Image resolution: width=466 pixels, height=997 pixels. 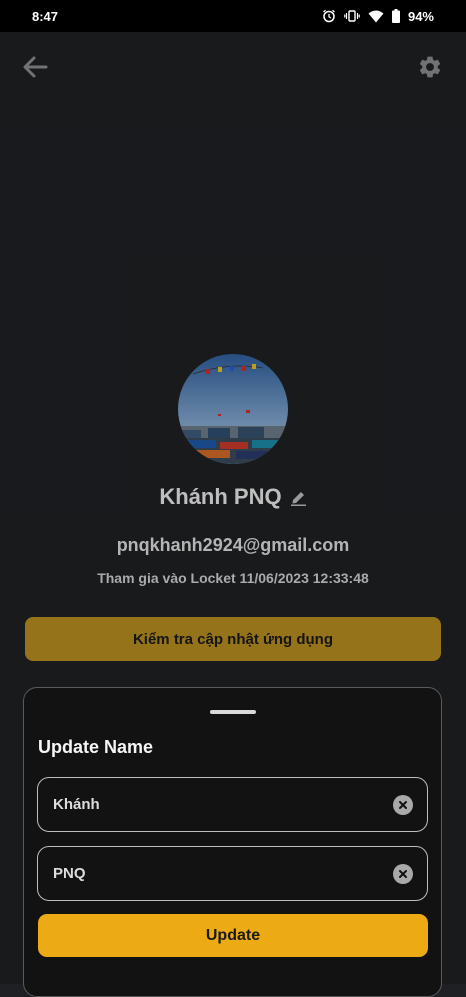 What do you see at coordinates (233, 545) in the screenshot?
I see `profile-email: pnqkhanh2924@gmail.com` at bounding box center [233, 545].